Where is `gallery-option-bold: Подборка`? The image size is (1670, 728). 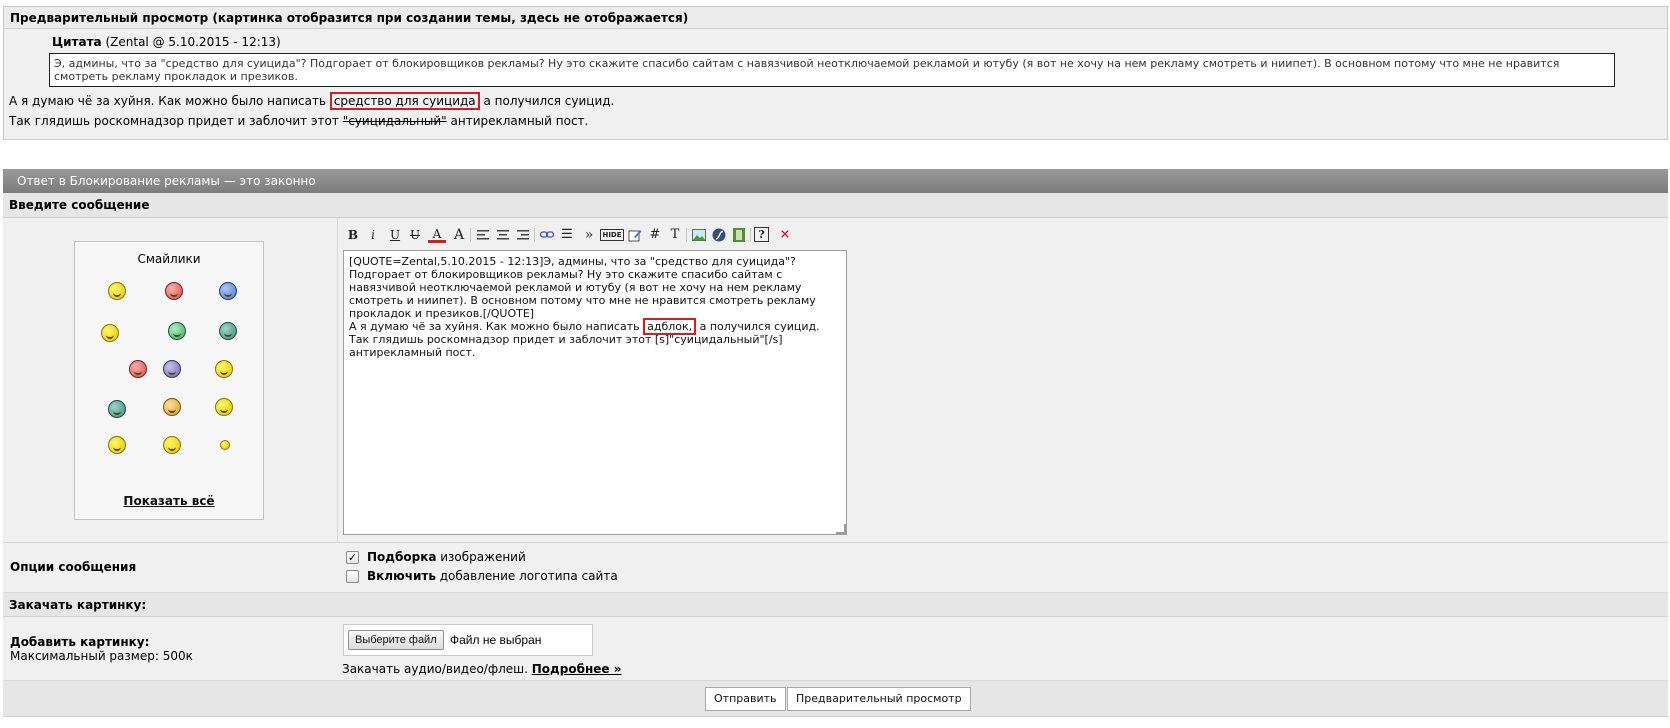
gallery-option-bold: Подборка is located at coordinates (402, 557).